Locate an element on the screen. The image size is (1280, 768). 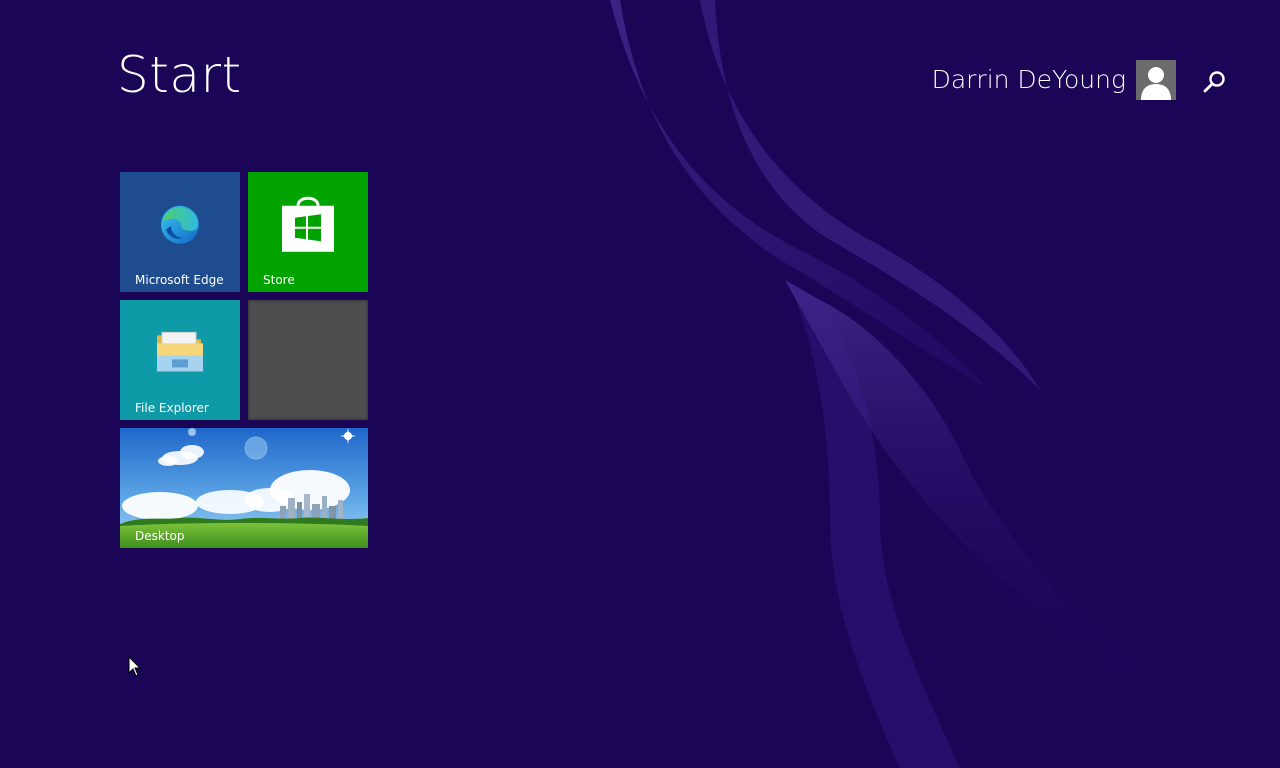
tile-file-explorer: File Explorer is located at coordinates (180, 360).